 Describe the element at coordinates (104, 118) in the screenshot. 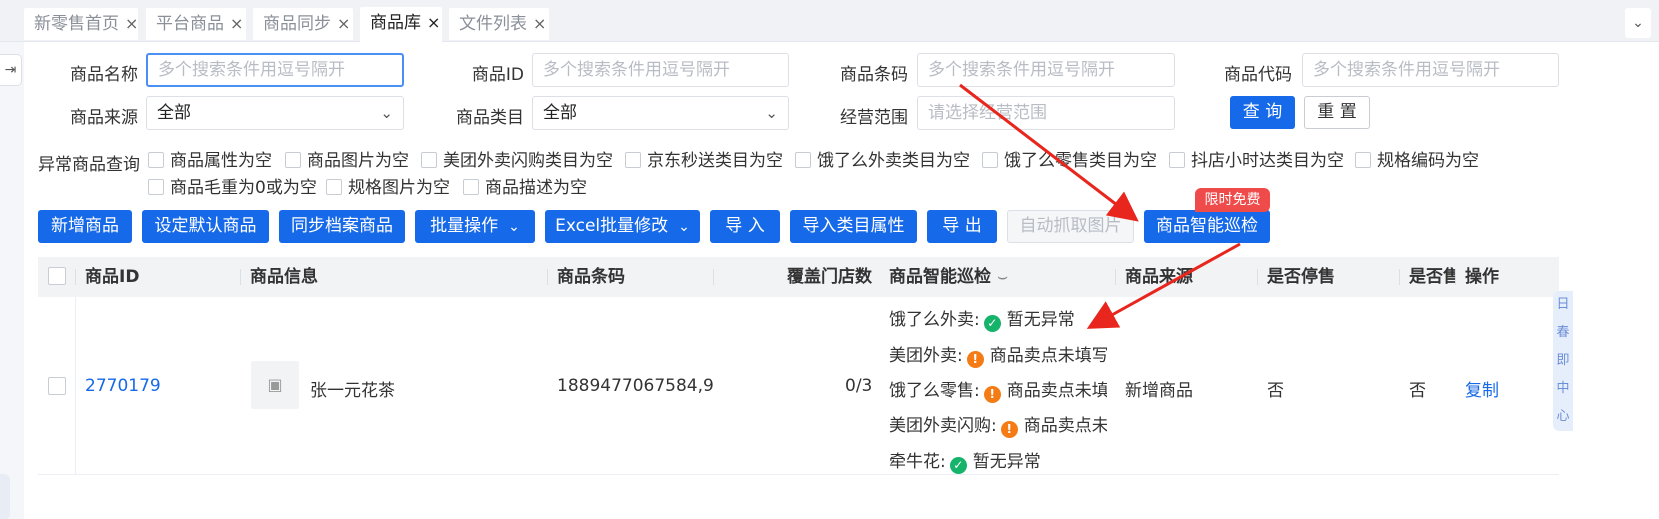

I see `product-source-label: 商品来源` at that location.